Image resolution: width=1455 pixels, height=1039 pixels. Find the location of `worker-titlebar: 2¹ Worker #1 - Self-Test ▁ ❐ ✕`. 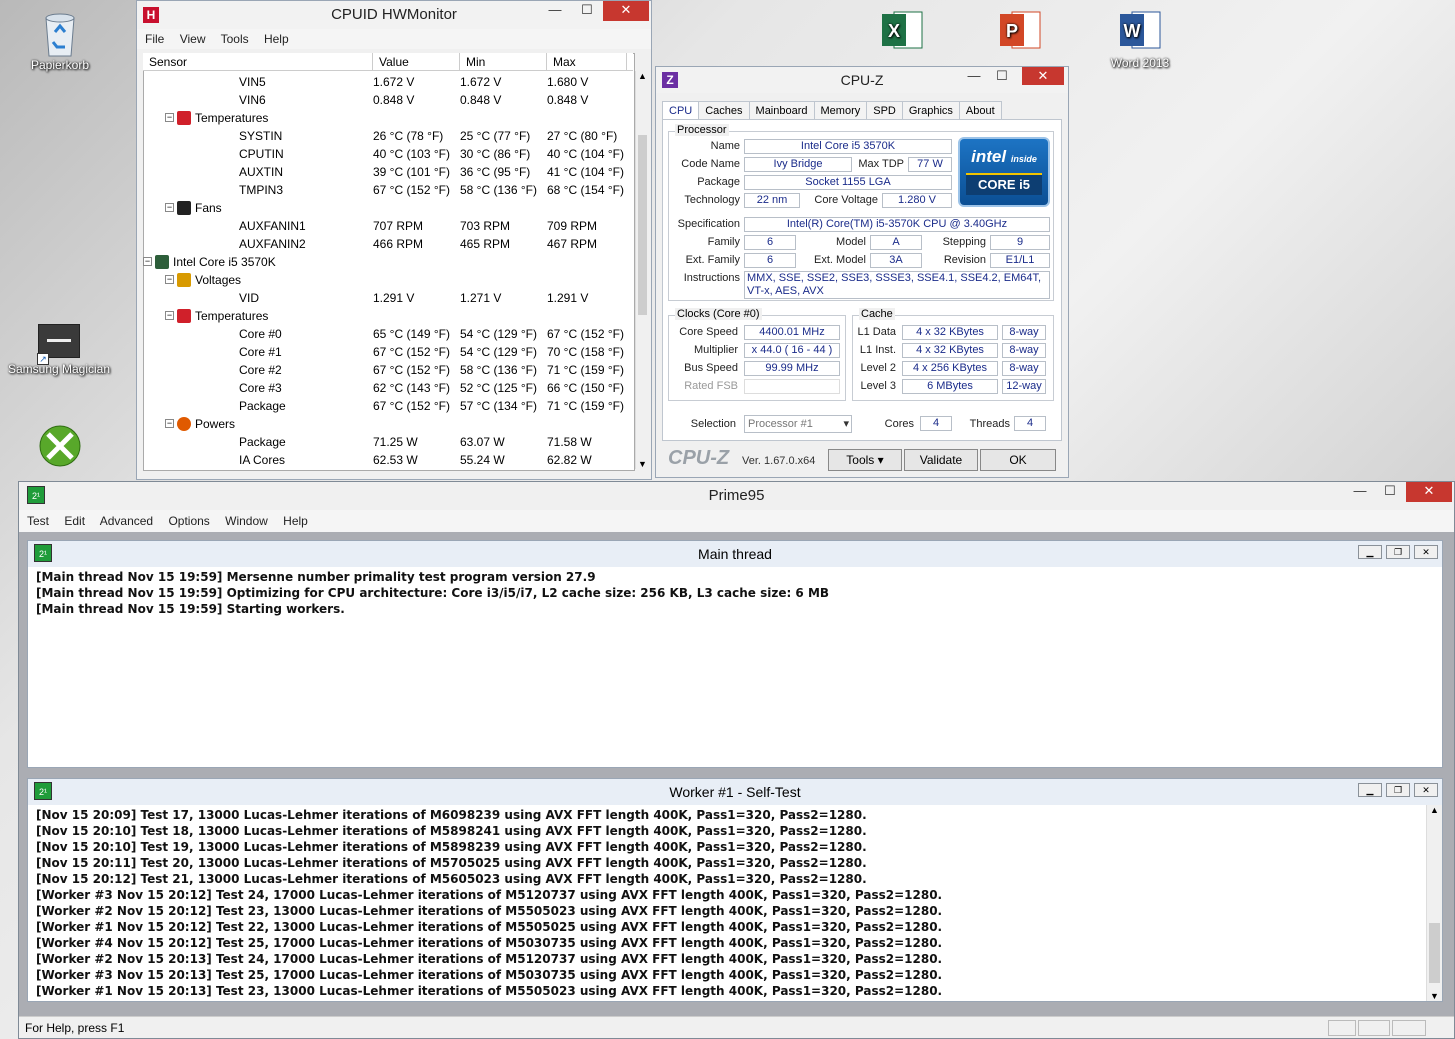

worker-titlebar: 2¹ Worker #1 - Self-Test ▁ ❐ ✕ is located at coordinates (735, 792).